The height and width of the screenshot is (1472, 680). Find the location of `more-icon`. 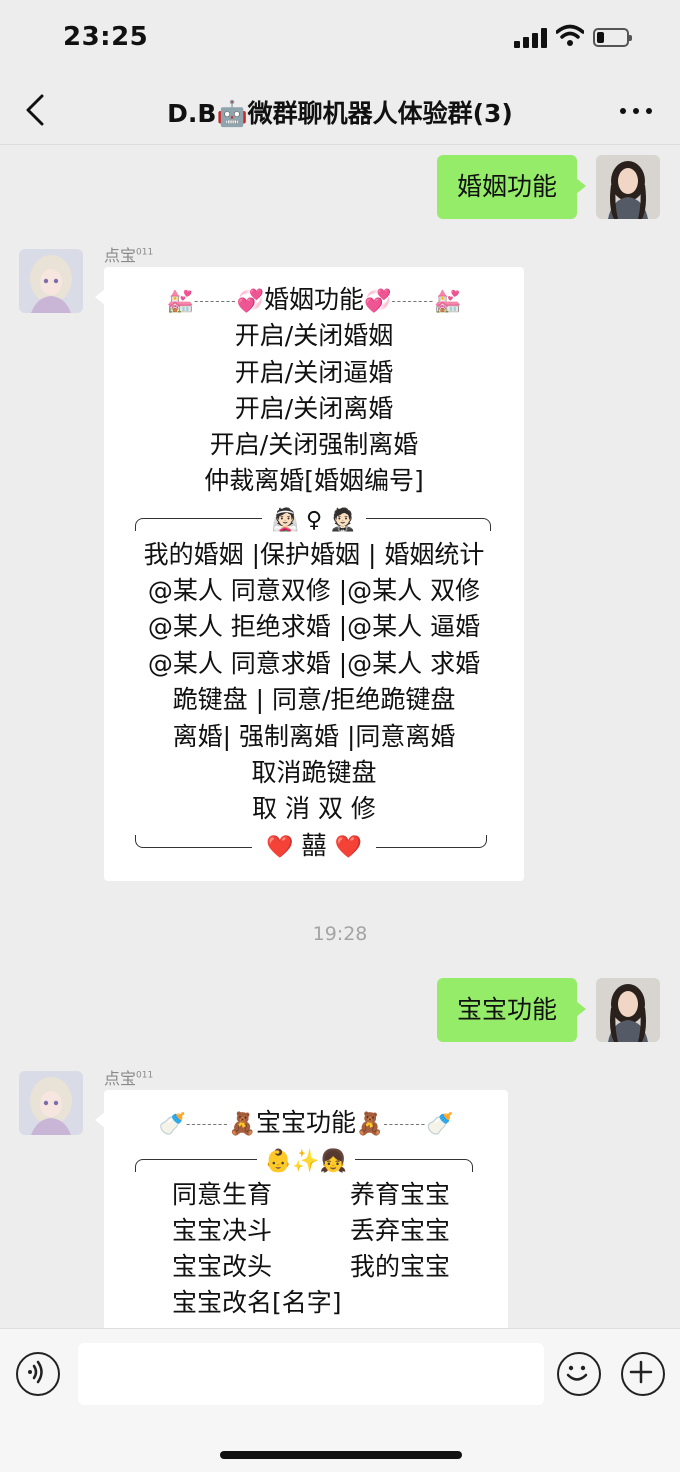

more-icon is located at coordinates (636, 111).